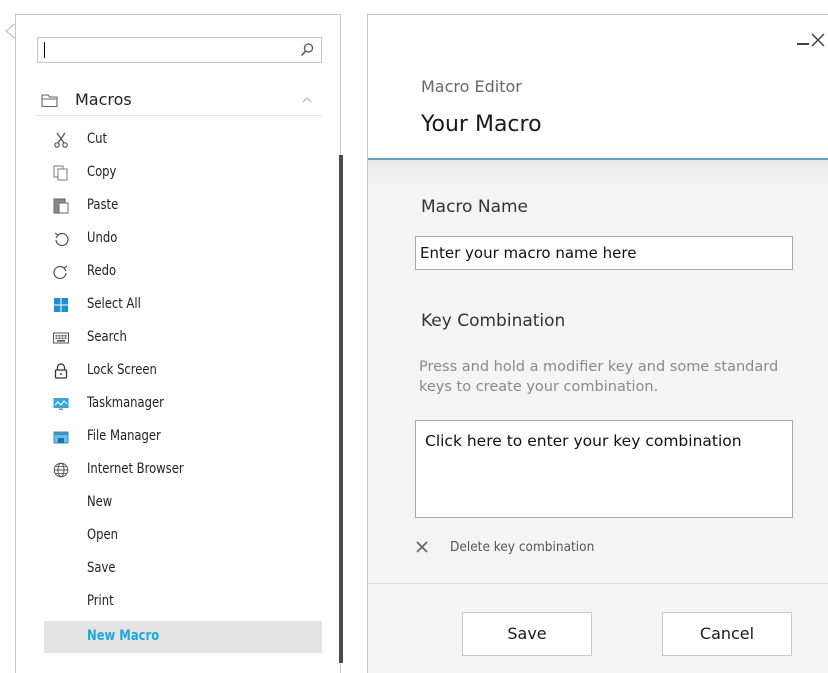 The height and width of the screenshot is (673, 828). Describe the element at coordinates (102, 172) in the screenshot. I see `macro-item-label: Copy` at that location.